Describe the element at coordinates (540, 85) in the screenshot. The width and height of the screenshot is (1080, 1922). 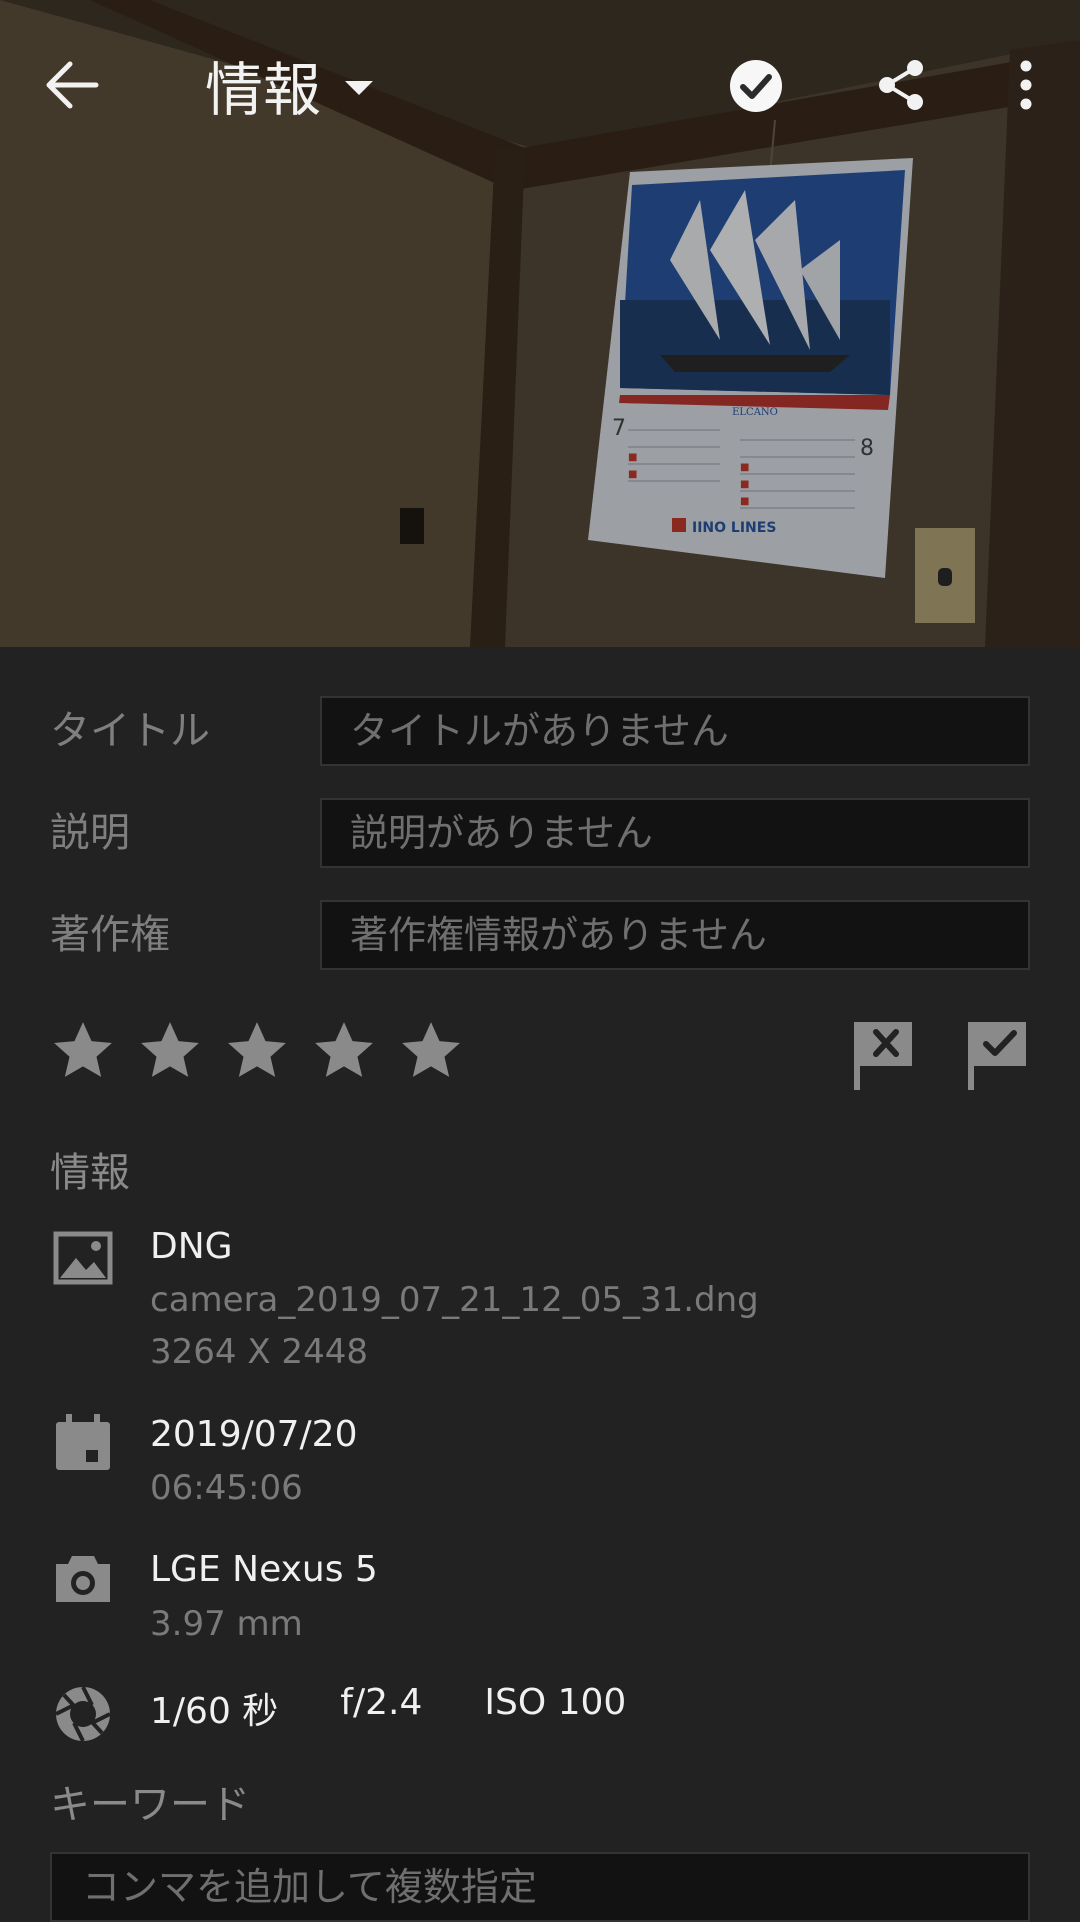
I see `top-app-bar: 情報` at that location.